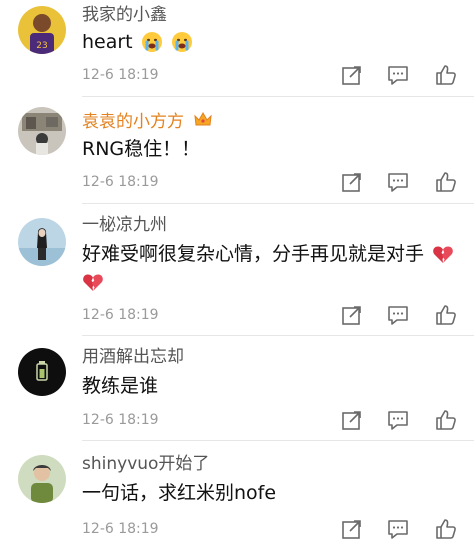  What do you see at coordinates (93, 286) in the screenshot?
I see `broken-heart-icon` at bounding box center [93, 286].